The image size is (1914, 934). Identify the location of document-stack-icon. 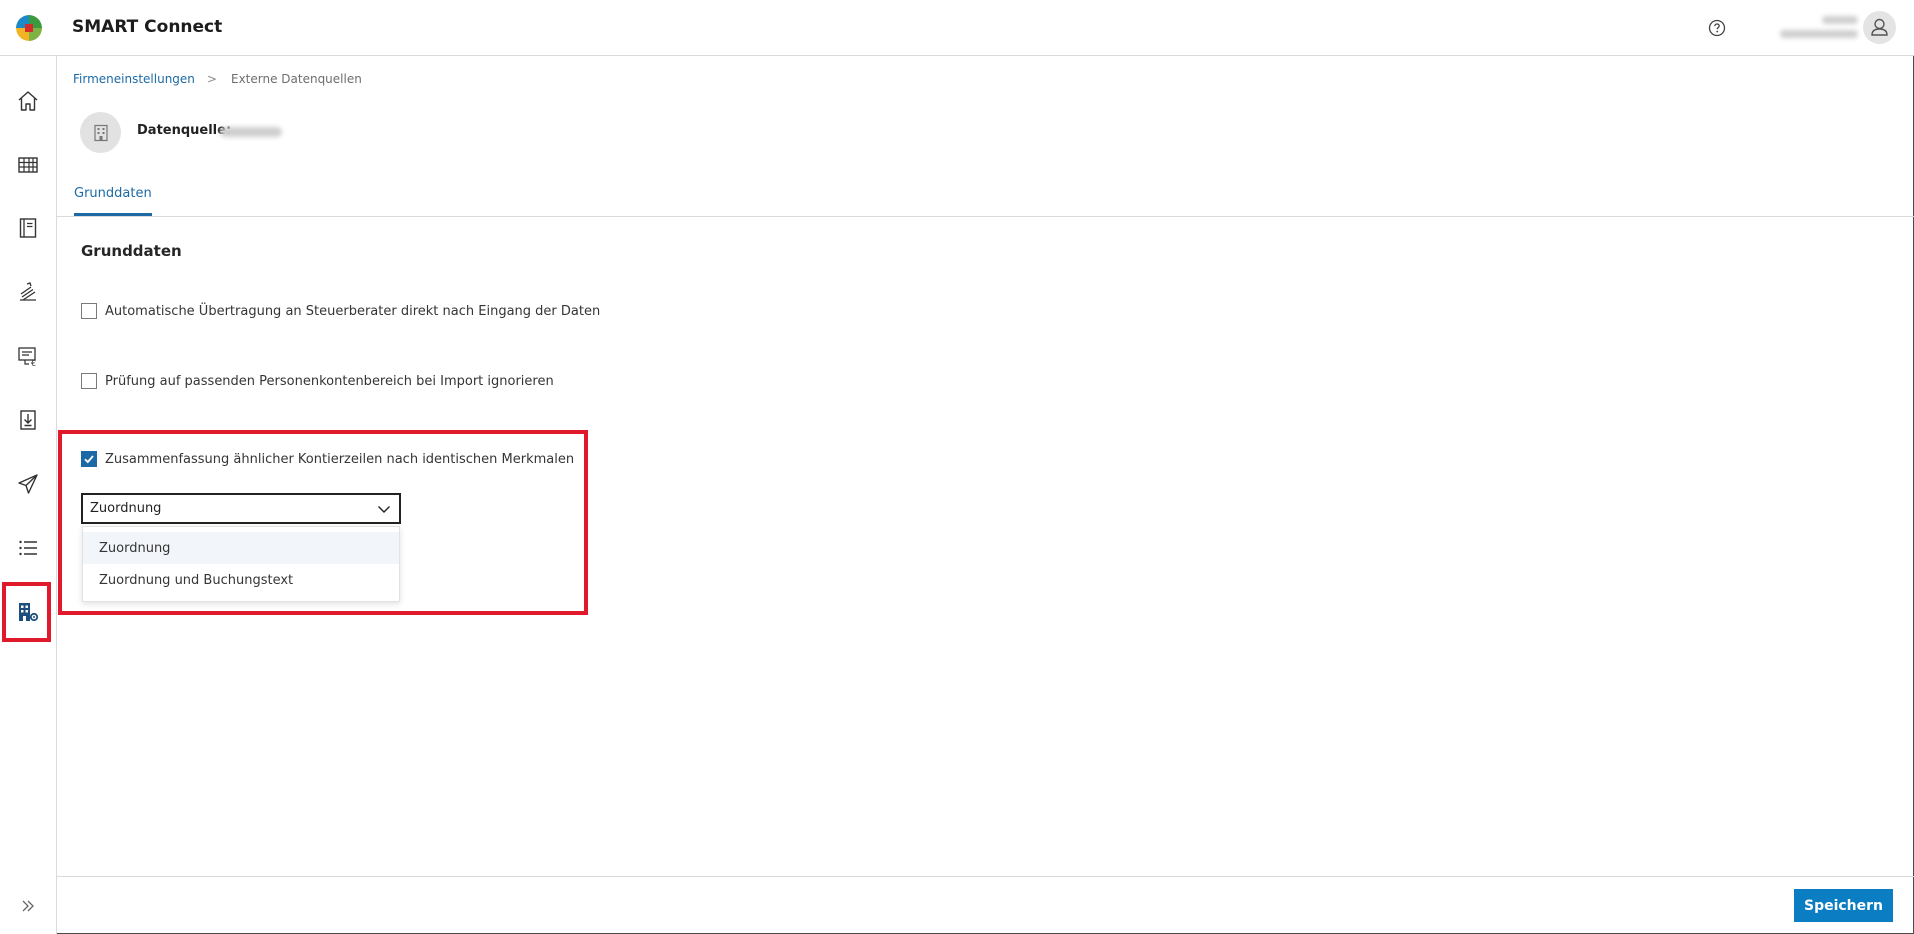
(28, 291).